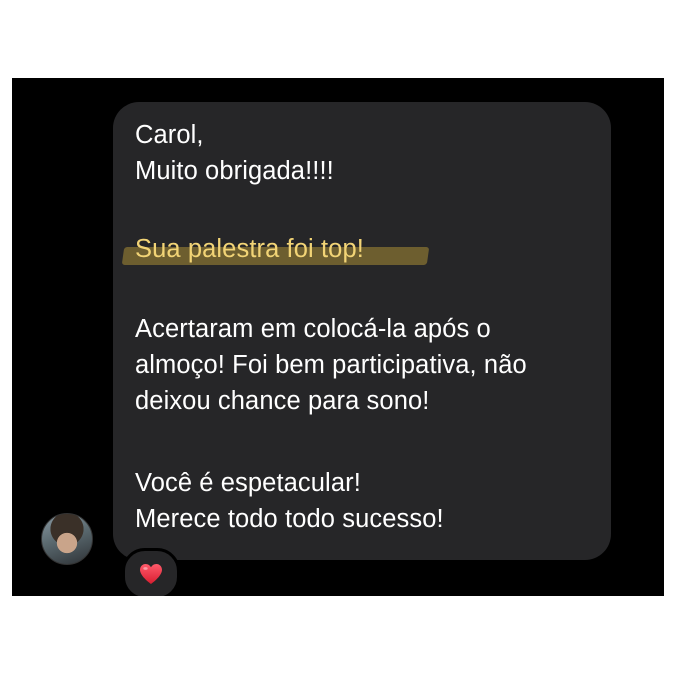 Image resolution: width=678 pixels, height=678 pixels. Describe the element at coordinates (313, 329) in the screenshot. I see `message-line-body-1: Acertaram em colocá-la após o` at that location.